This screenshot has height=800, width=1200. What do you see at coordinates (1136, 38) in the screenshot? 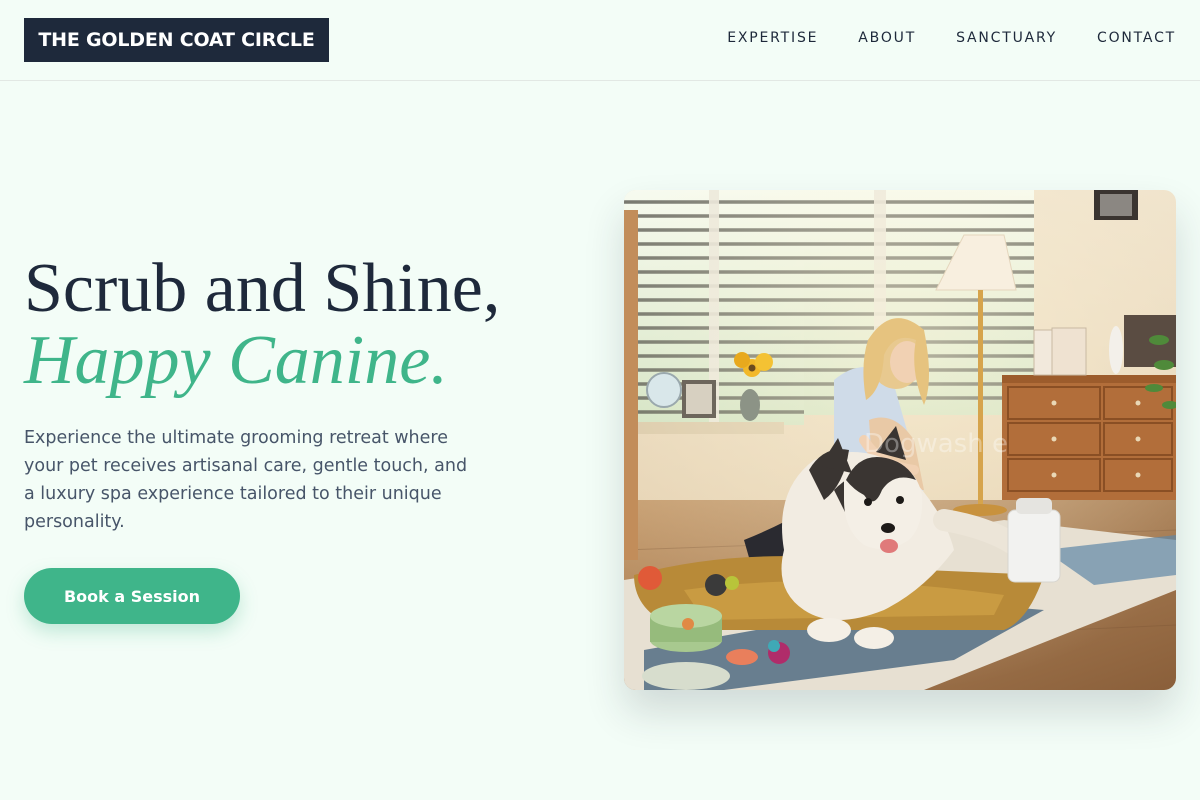
I see `nav-link-contact: CONTACT` at bounding box center [1136, 38].